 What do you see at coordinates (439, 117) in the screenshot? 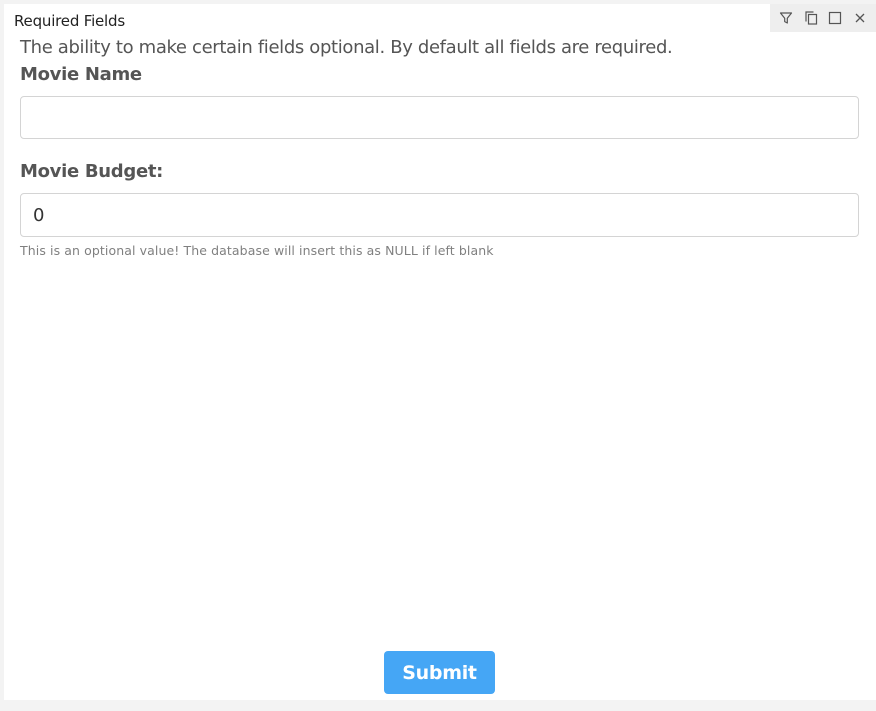
I see `movie-name-input` at bounding box center [439, 117].